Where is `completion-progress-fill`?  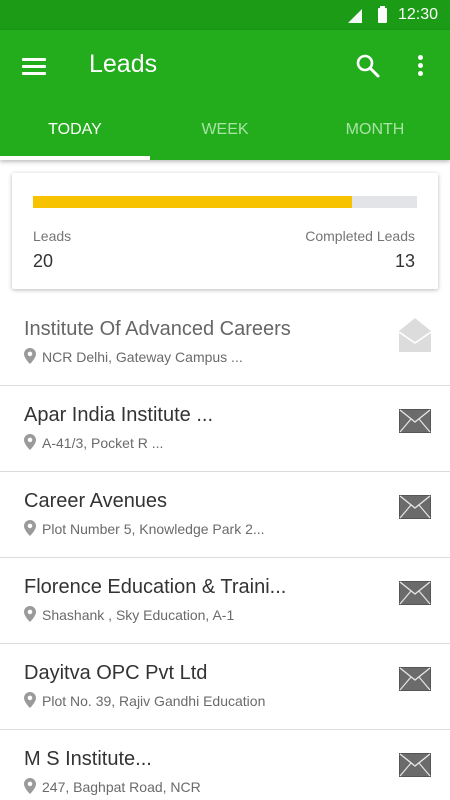
completion-progress-fill is located at coordinates (192, 202).